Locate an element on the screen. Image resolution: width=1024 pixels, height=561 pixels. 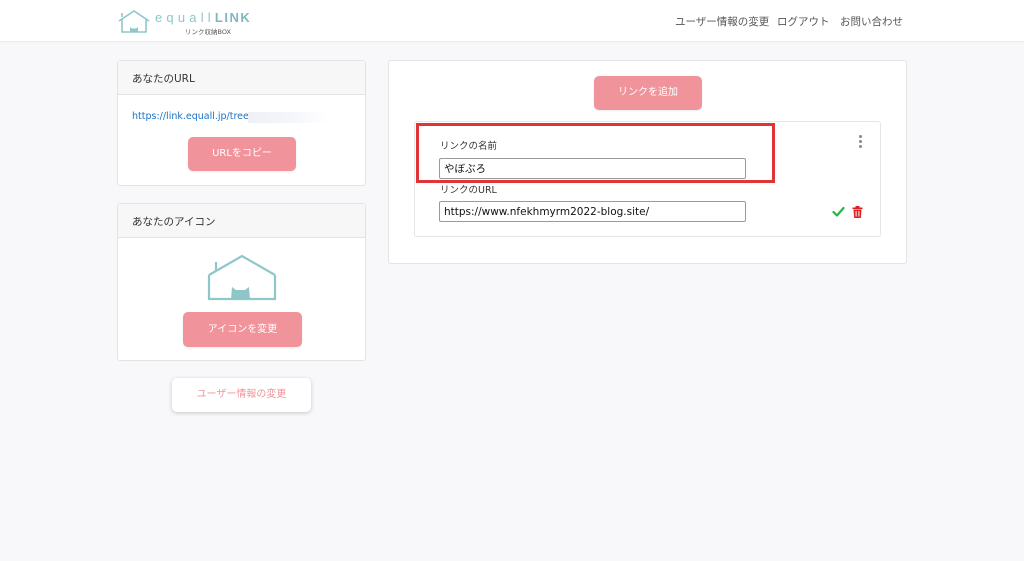
trash-icon is located at coordinates (857, 212).